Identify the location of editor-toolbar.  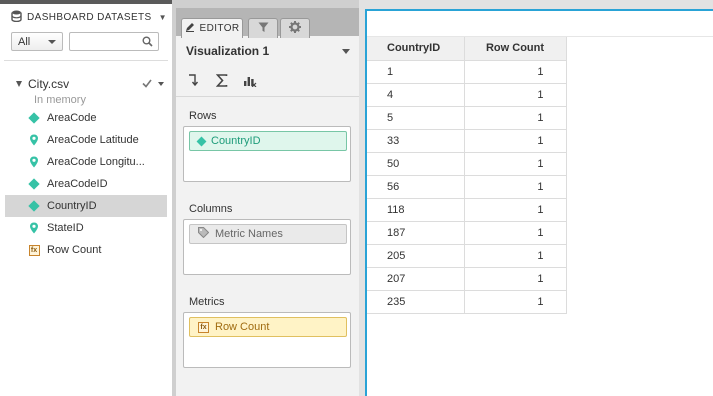
(222, 80).